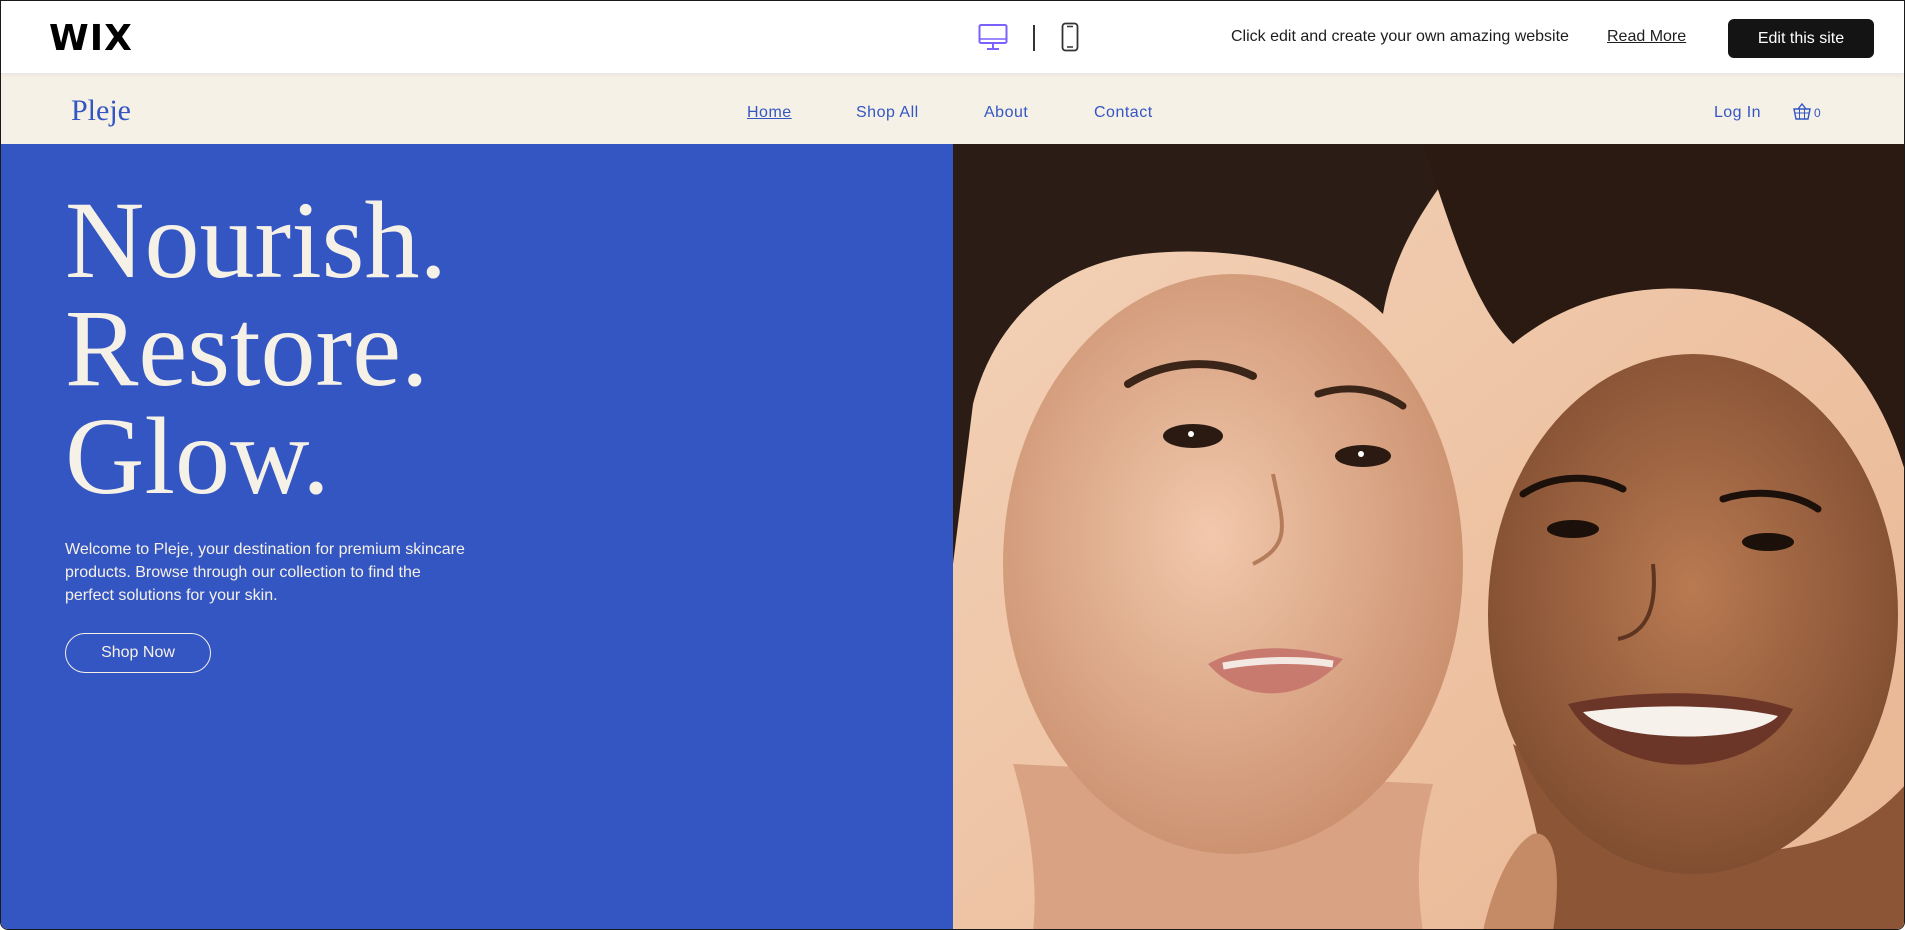 This screenshot has height=930, width=1905. Describe the element at coordinates (138, 653) in the screenshot. I see `shop-now-button: Shop Now` at that location.